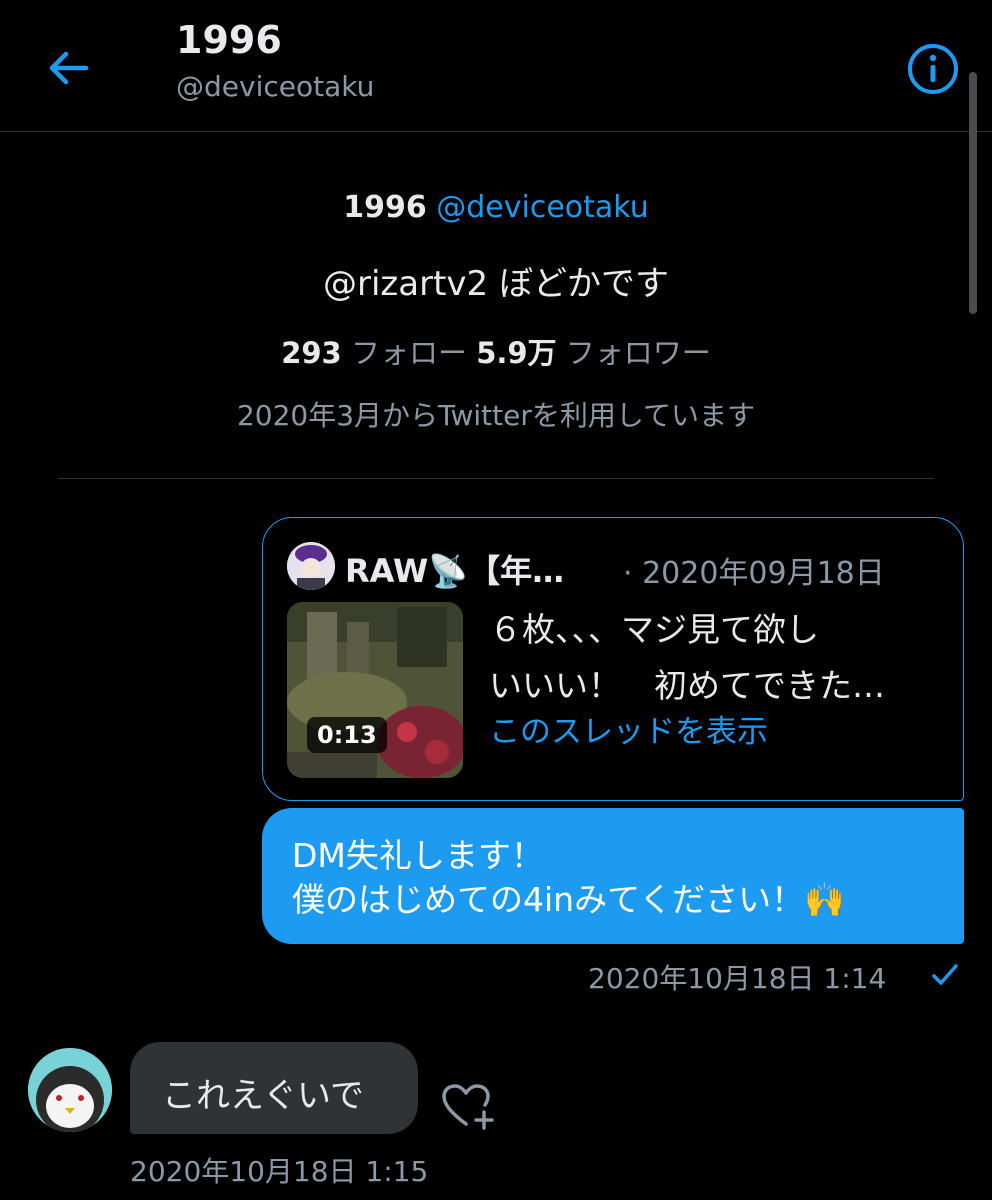  Describe the element at coordinates (468, 1107) in the screenshot. I see `heart-add-icon` at that location.